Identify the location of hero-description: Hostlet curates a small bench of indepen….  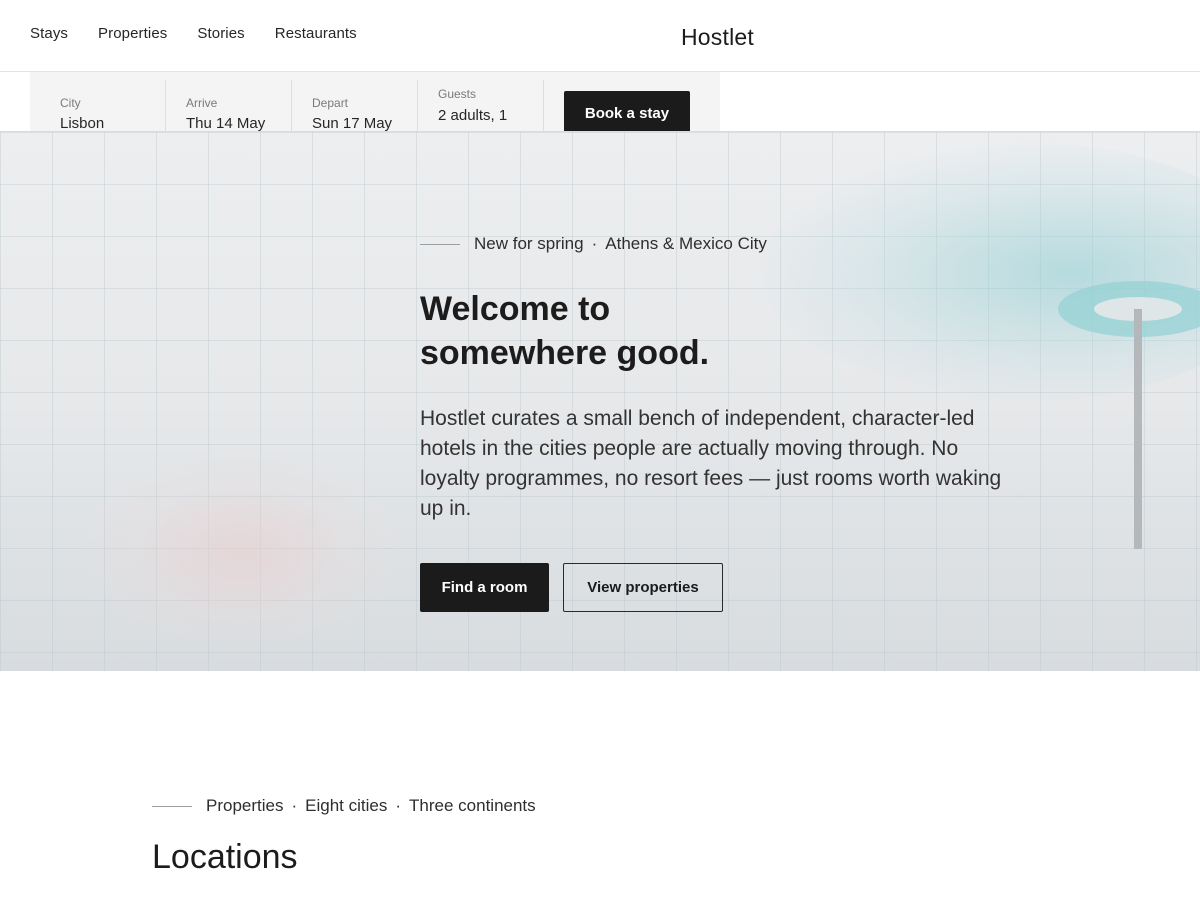
(711, 463).